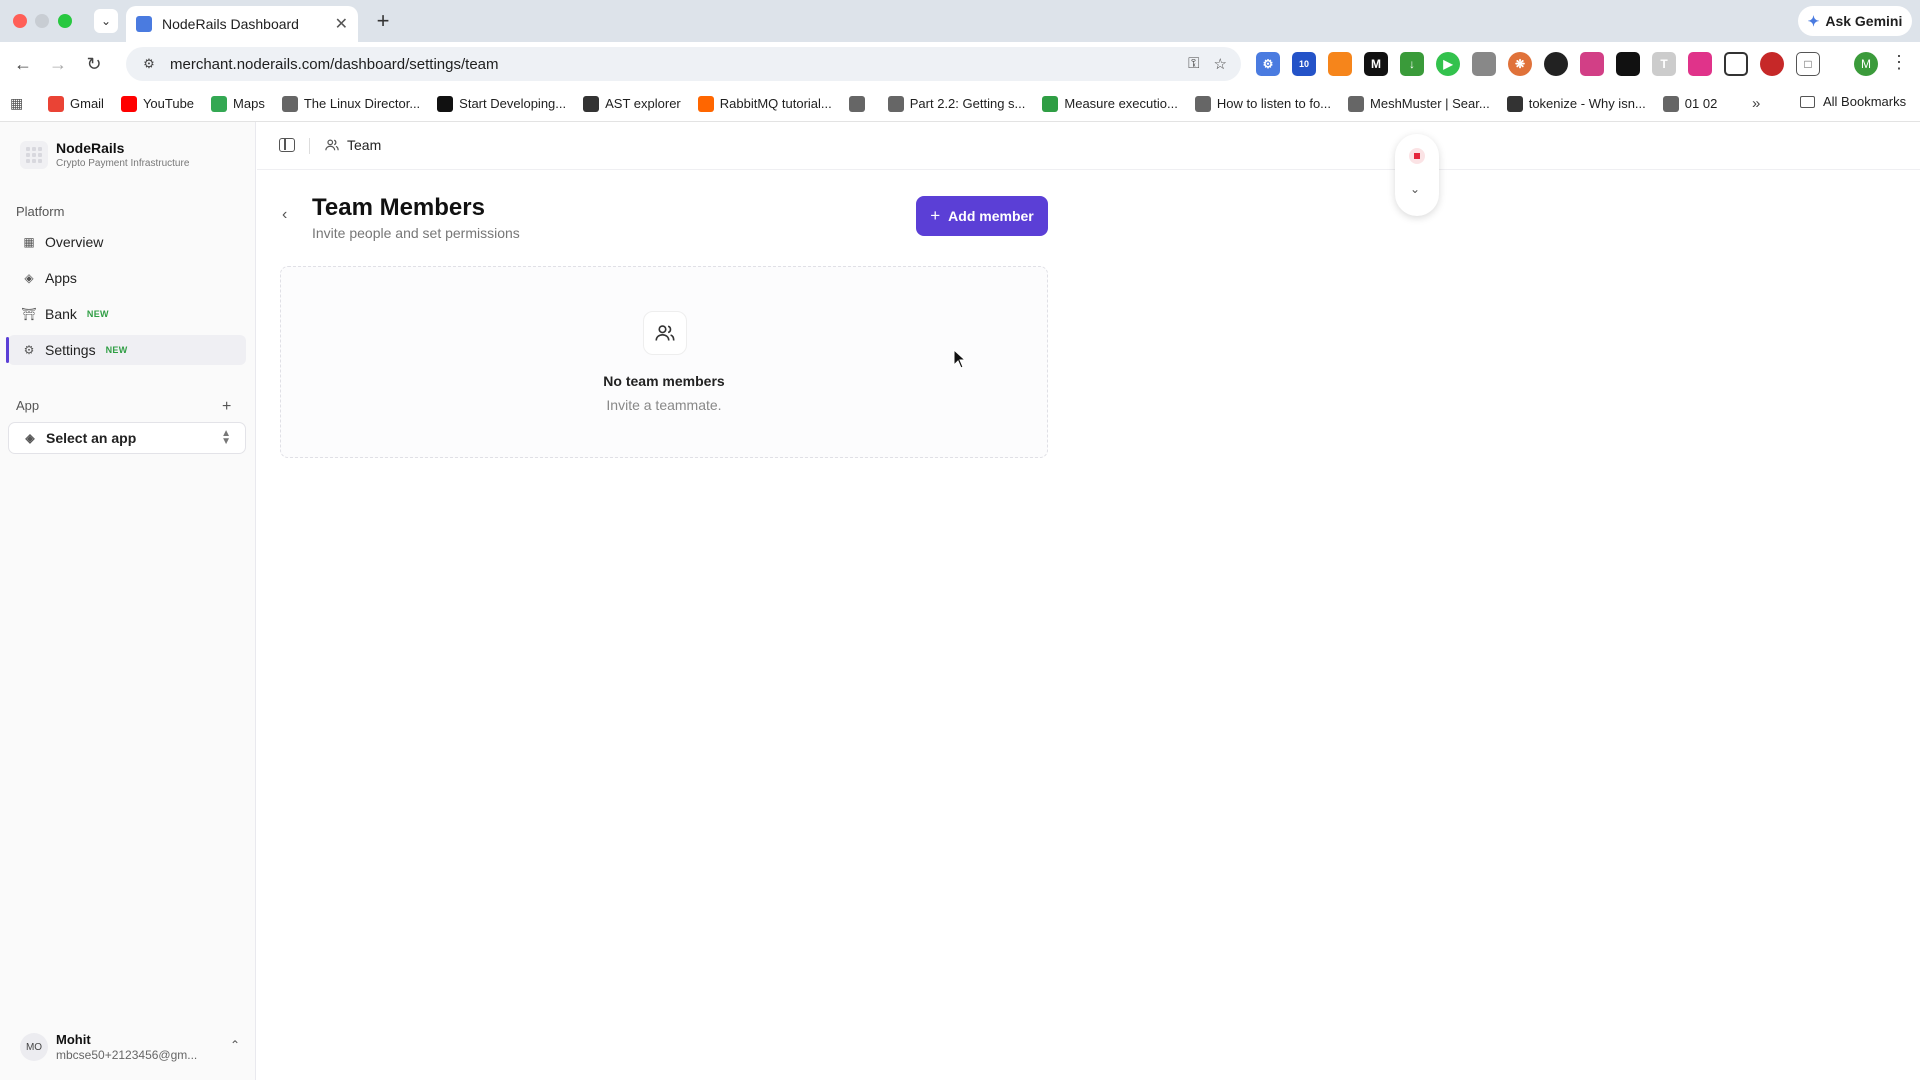 The width and height of the screenshot is (1920, 1080). What do you see at coordinates (87, 103) in the screenshot?
I see `bookmark-label: Gmail` at bounding box center [87, 103].